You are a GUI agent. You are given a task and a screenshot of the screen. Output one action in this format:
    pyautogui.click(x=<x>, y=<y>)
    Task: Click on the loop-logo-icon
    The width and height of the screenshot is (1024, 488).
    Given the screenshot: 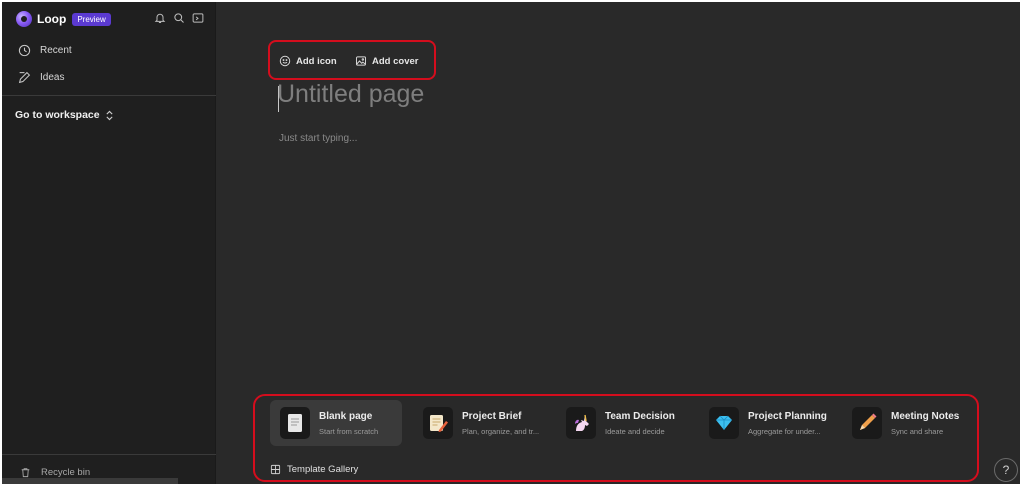 What is the action you would take?
    pyautogui.click(x=24, y=19)
    